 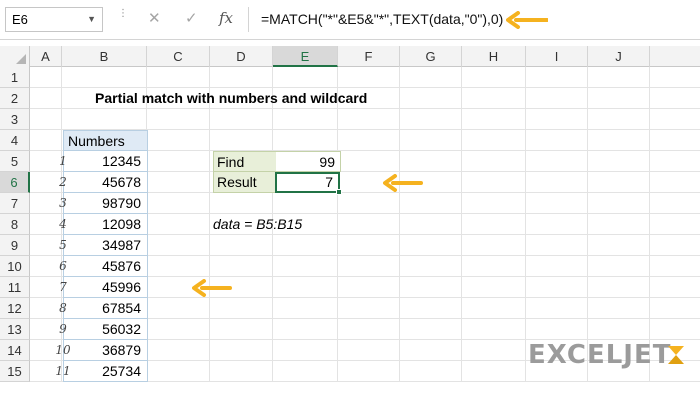 What do you see at coordinates (305, 56) in the screenshot?
I see `column-header-e: E` at bounding box center [305, 56].